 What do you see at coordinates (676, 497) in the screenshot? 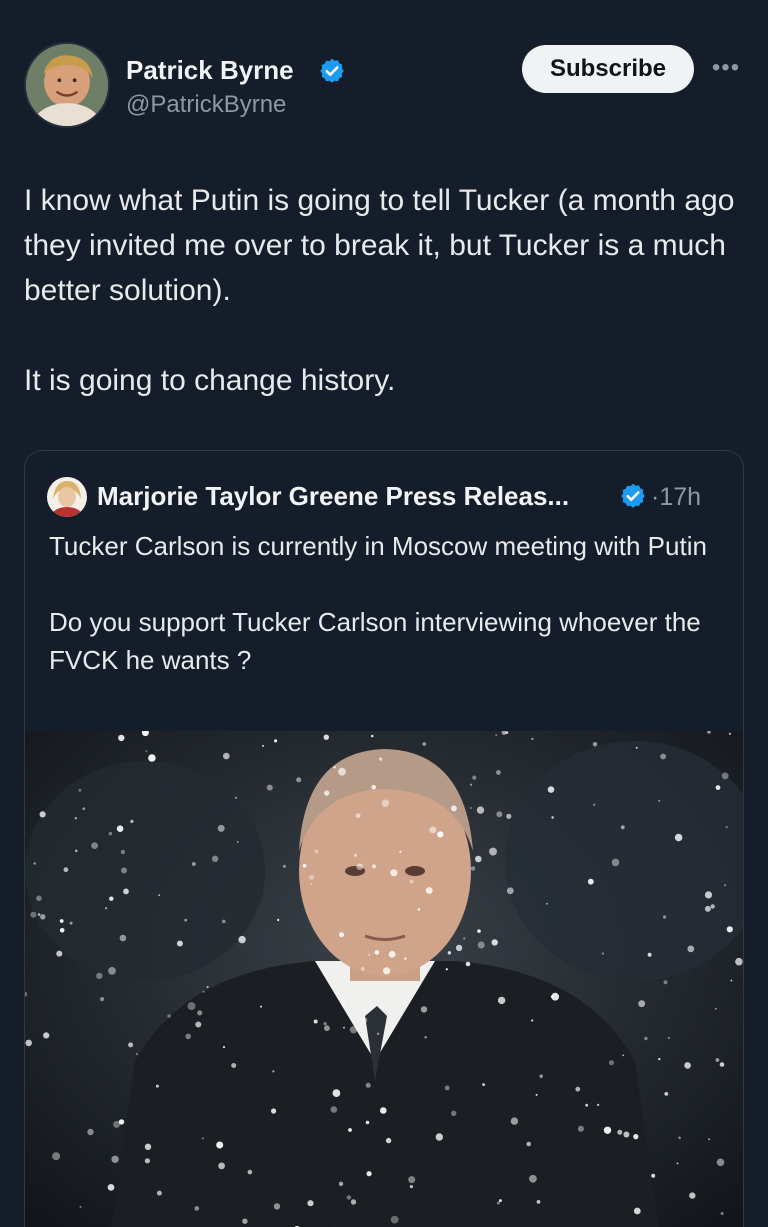
I see `quoted-timestamp: ·17h` at bounding box center [676, 497].